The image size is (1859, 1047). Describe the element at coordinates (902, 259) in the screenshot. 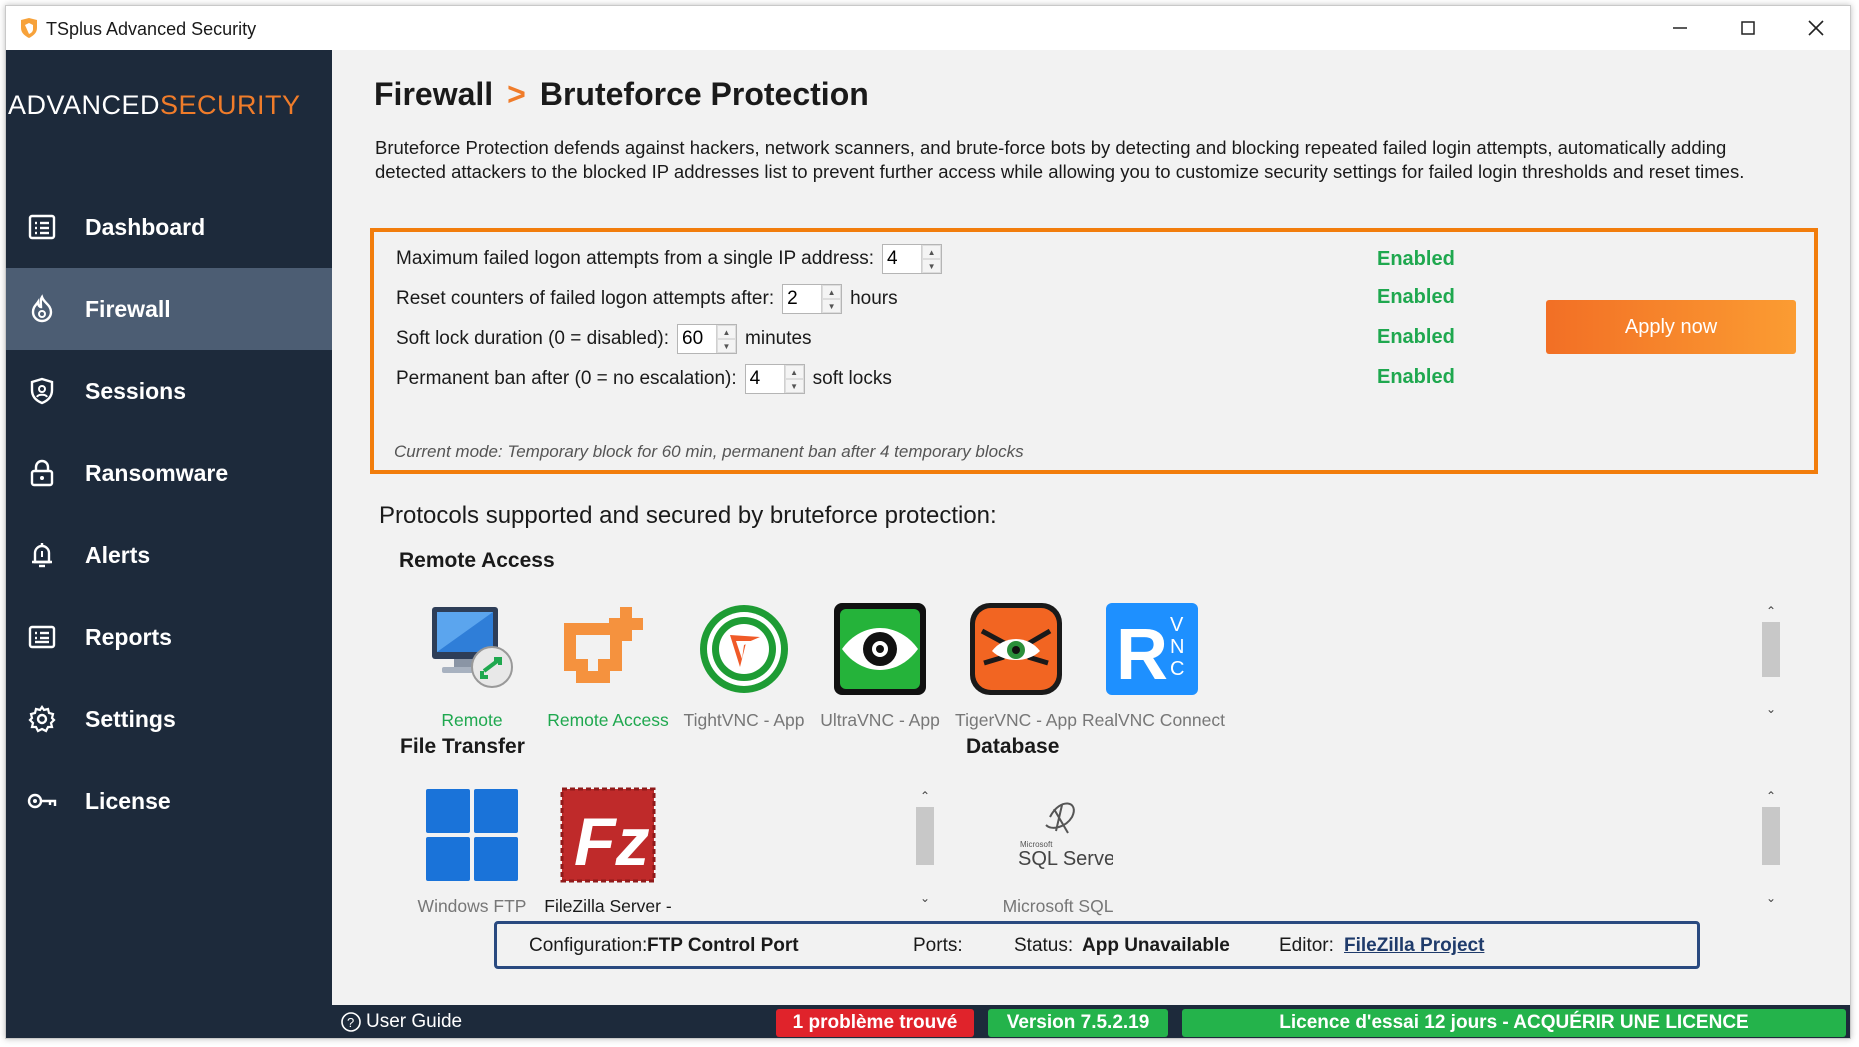

I see `max-attempts-input` at that location.